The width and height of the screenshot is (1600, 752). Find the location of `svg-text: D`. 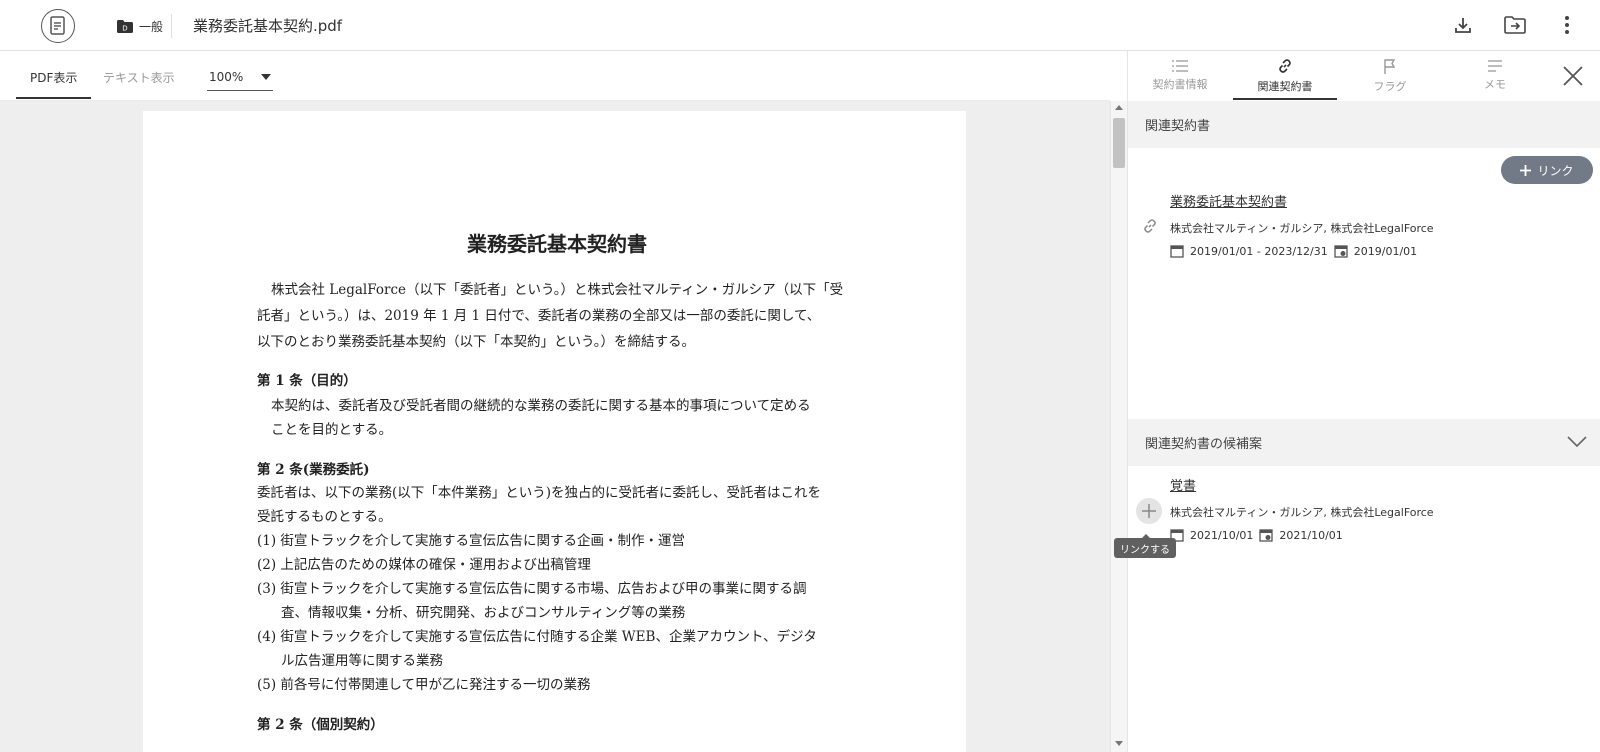

svg-text: D is located at coordinates (124, 28).